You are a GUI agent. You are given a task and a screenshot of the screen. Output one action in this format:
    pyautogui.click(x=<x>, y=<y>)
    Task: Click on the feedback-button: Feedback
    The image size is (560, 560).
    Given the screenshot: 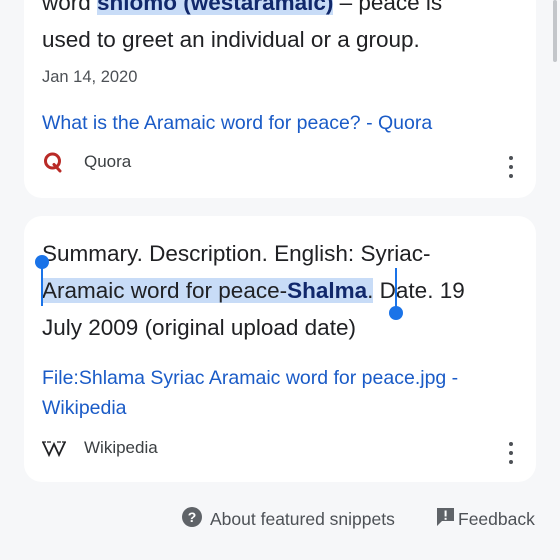 What is the action you would take?
    pyautogui.click(x=485, y=519)
    